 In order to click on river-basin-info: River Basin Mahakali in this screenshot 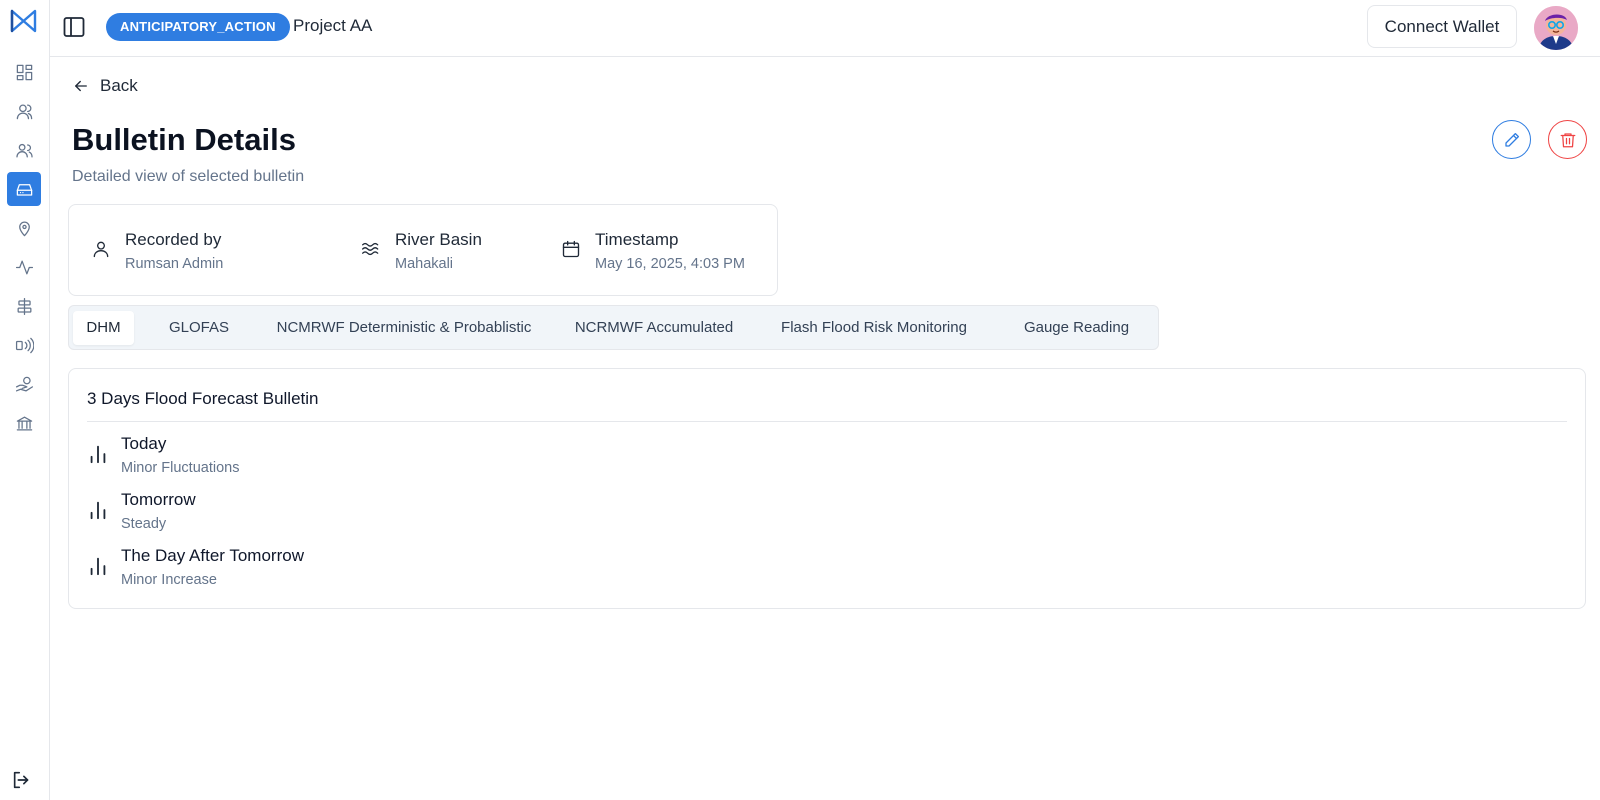, I will do `click(421, 252)`.